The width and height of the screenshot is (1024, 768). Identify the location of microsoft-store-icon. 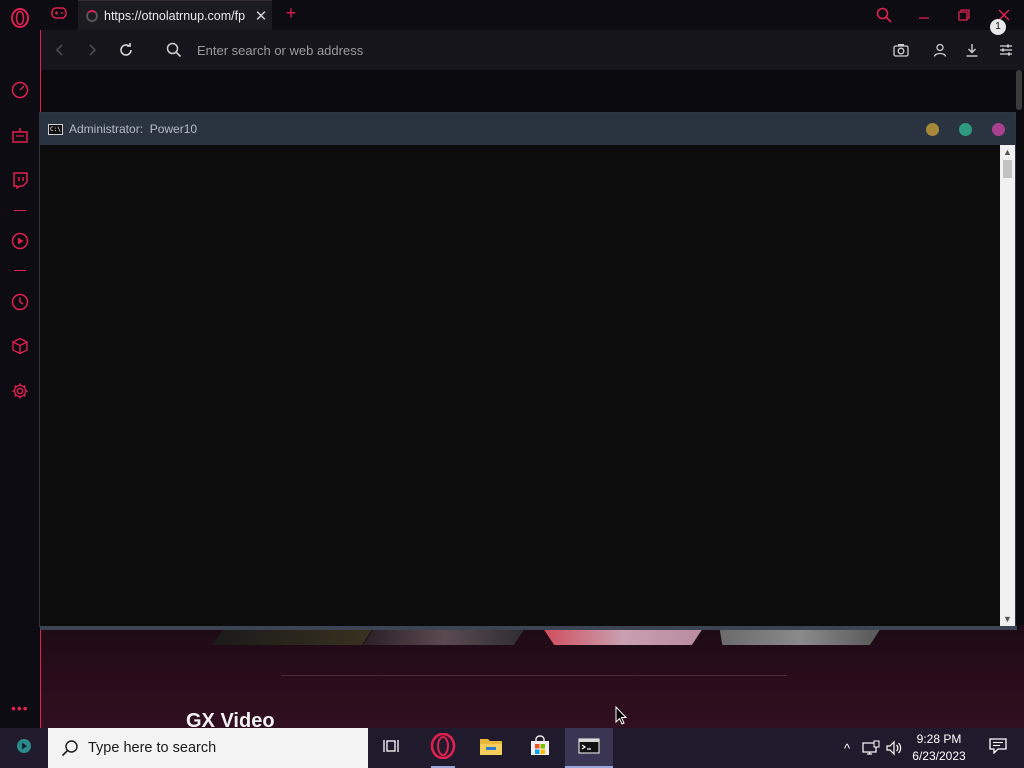
(540, 748).